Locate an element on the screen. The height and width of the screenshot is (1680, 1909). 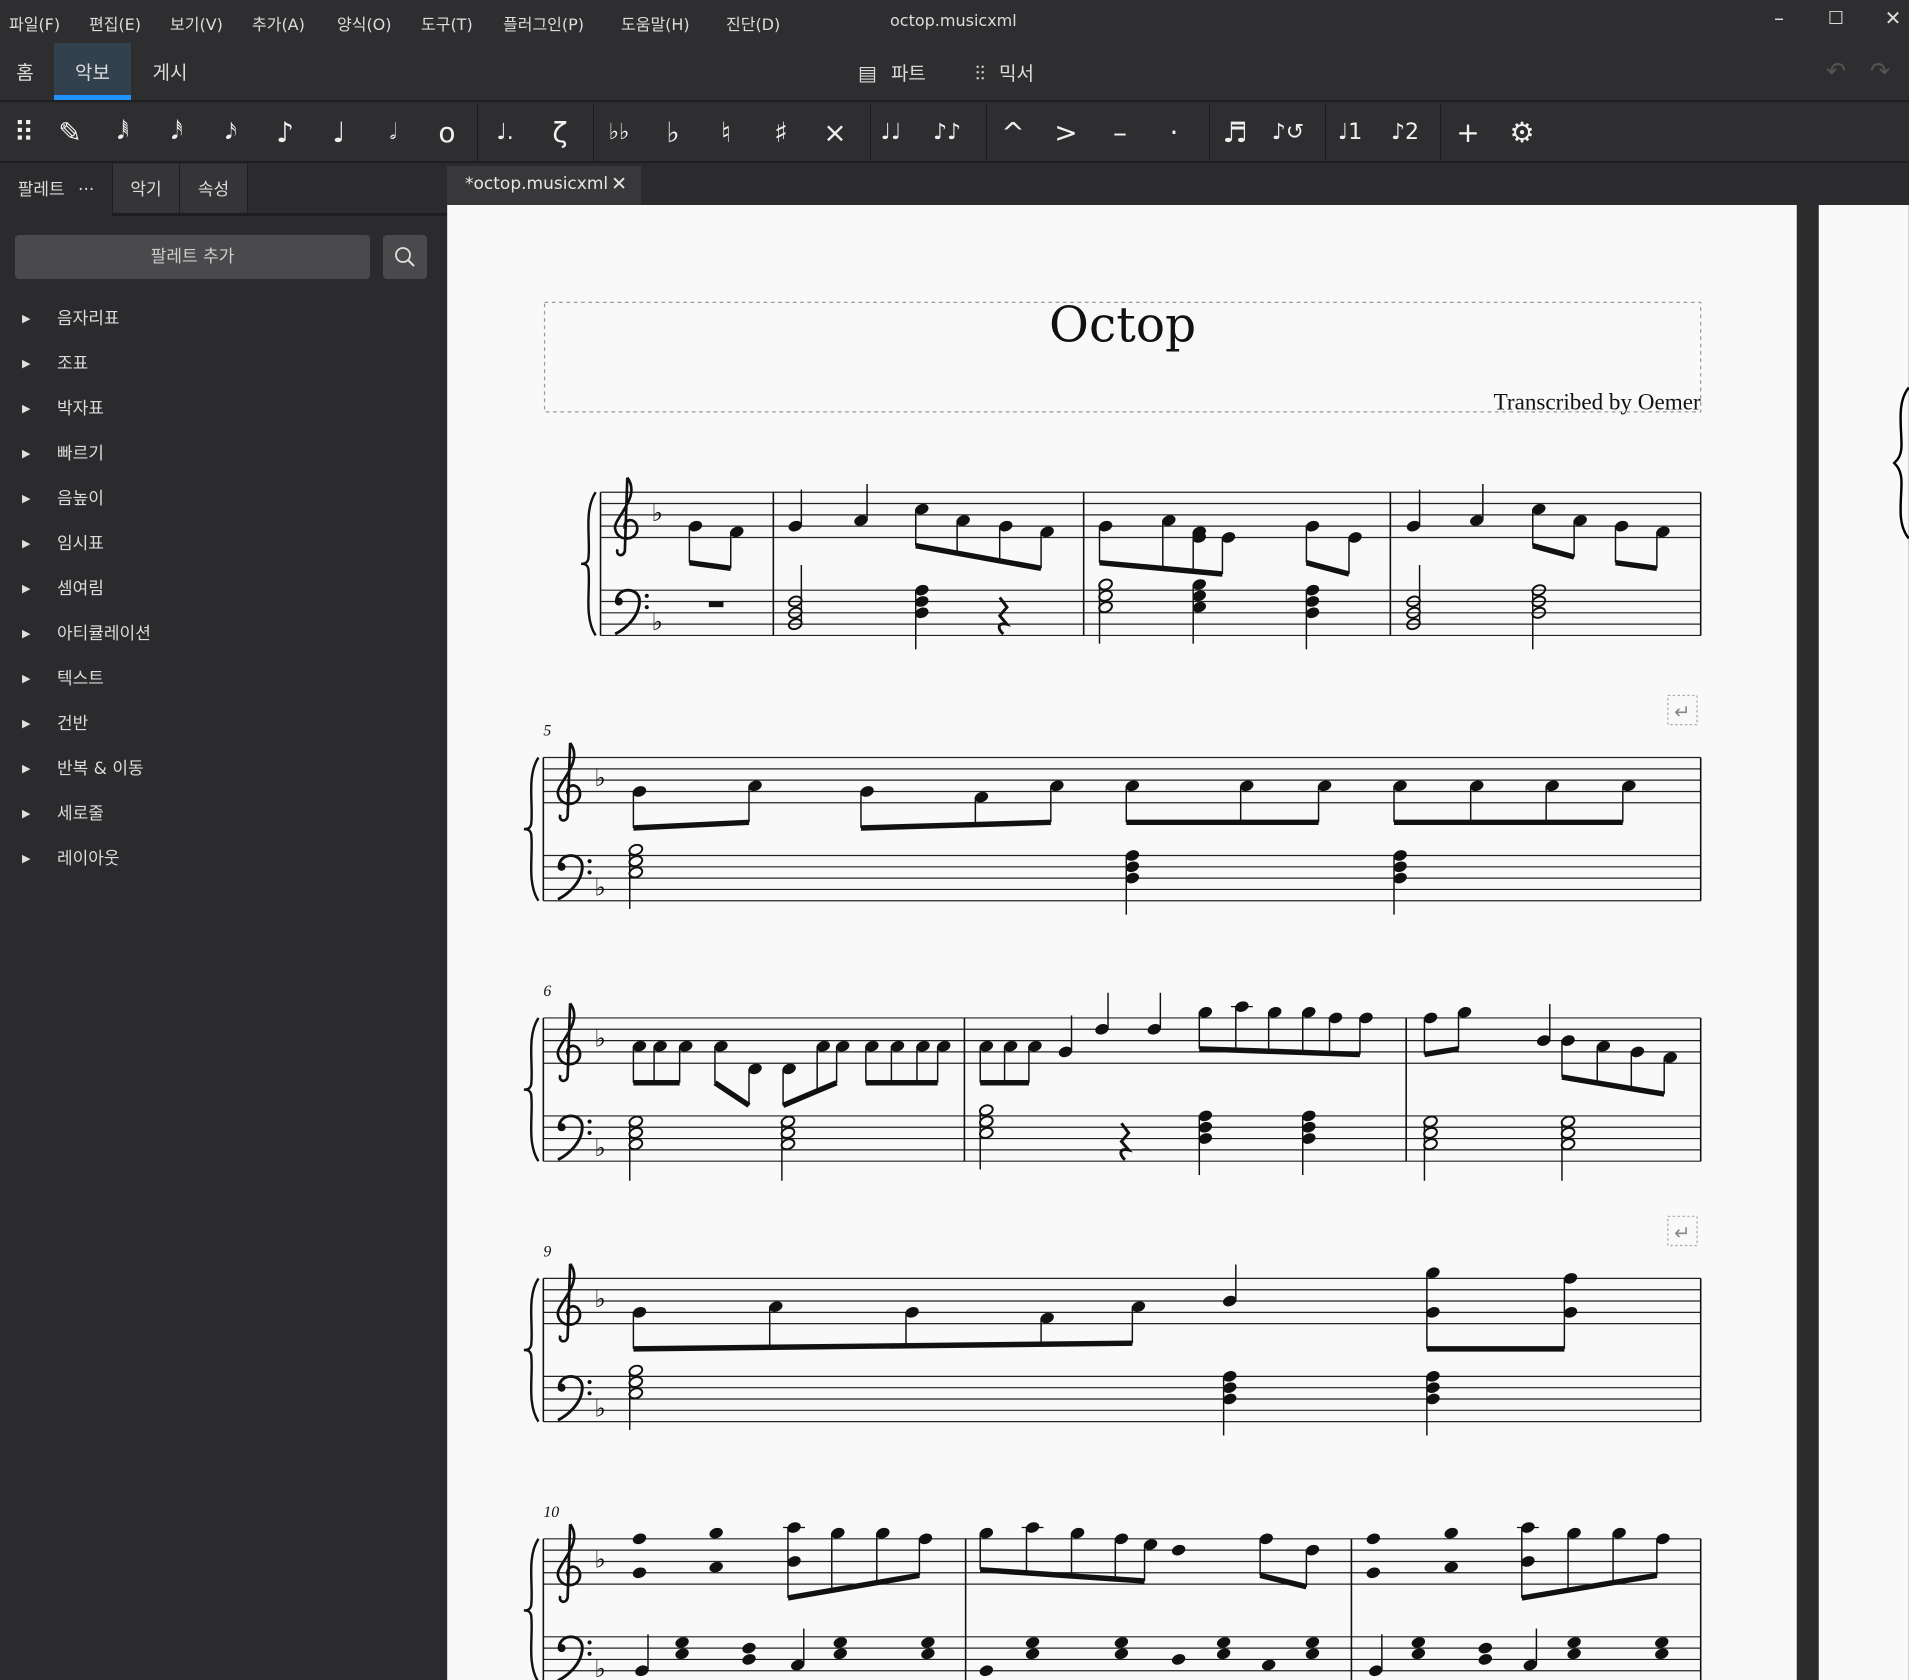
add-icon: + is located at coordinates (1468, 133).